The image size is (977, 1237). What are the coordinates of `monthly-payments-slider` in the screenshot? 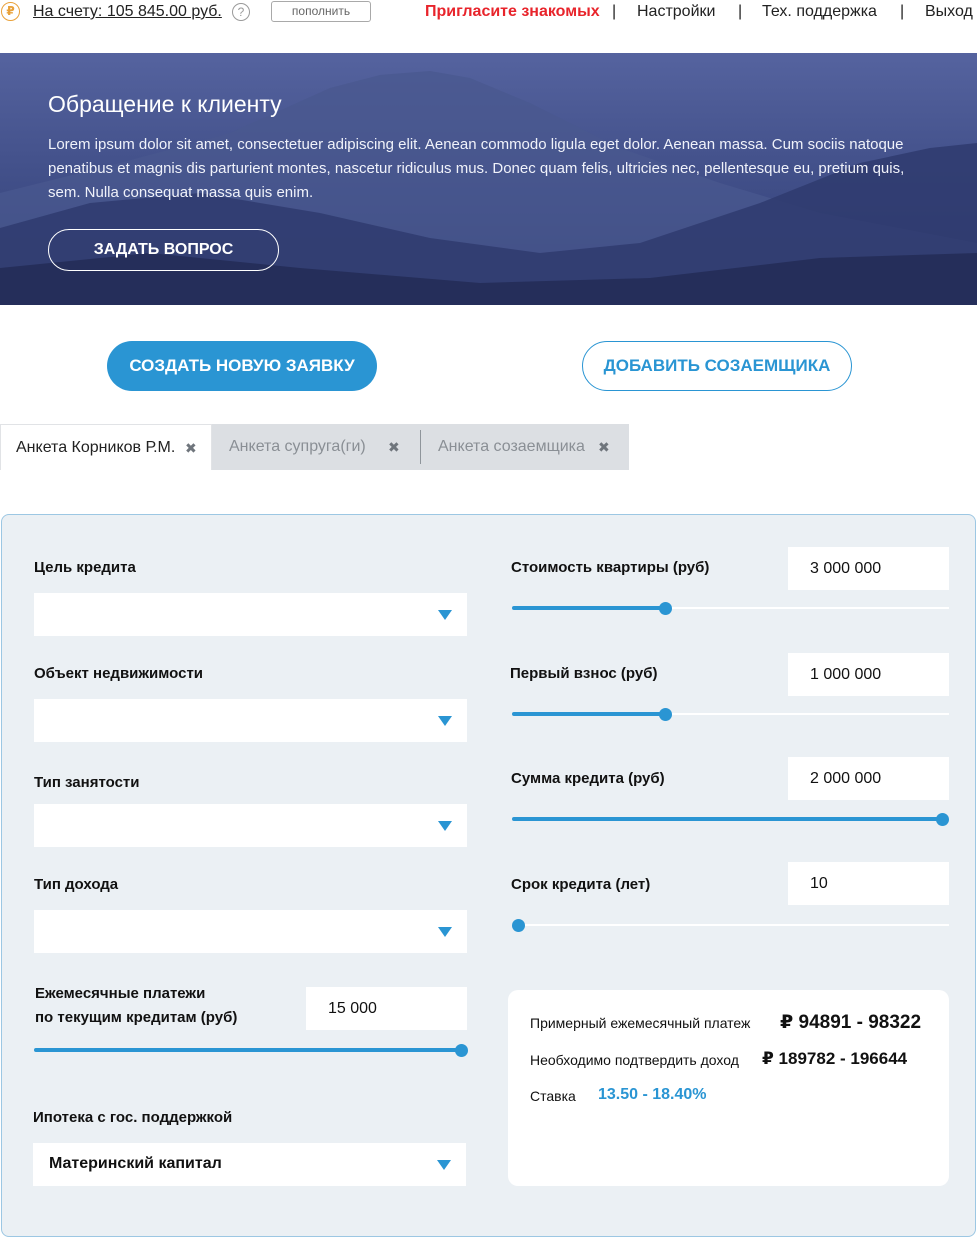 It's located at (251, 1050).